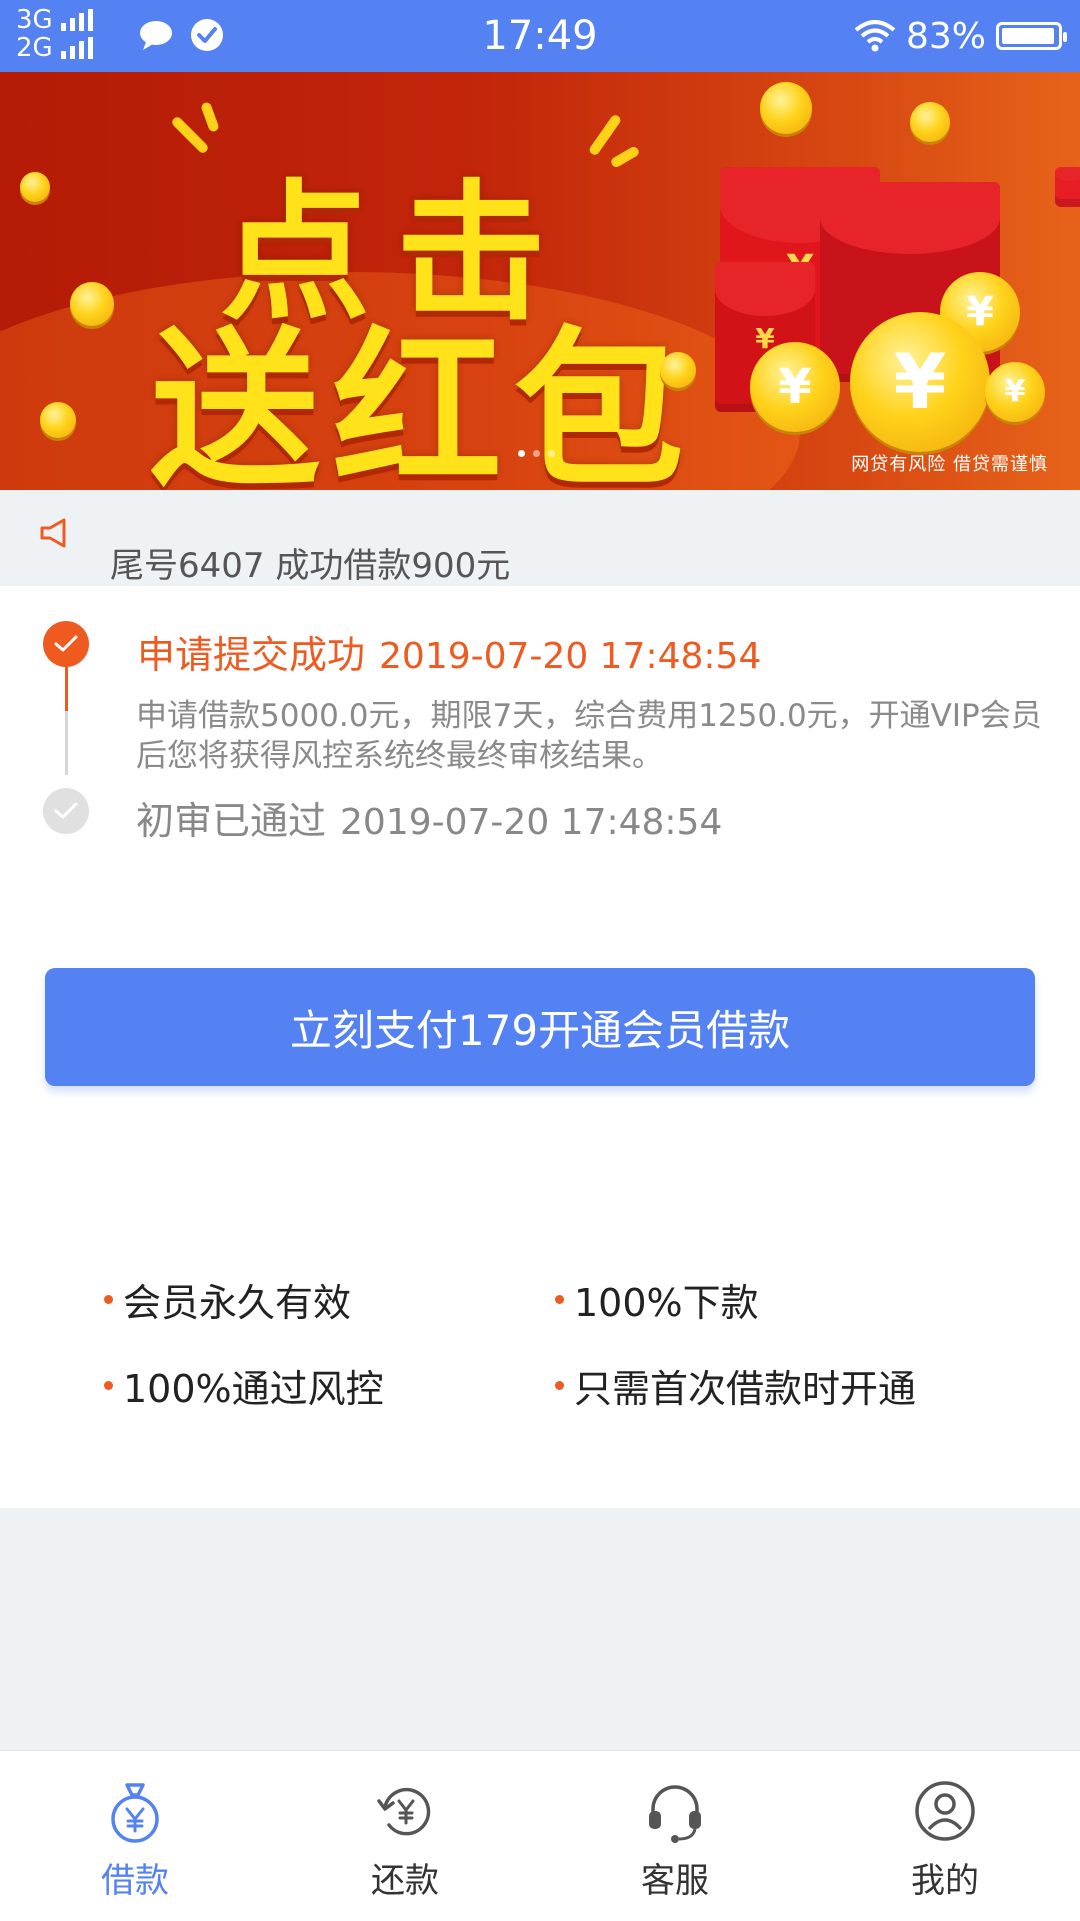  I want to click on step1-title: 申请提交成功 2019-07-20 17:48:54, so click(449, 651).